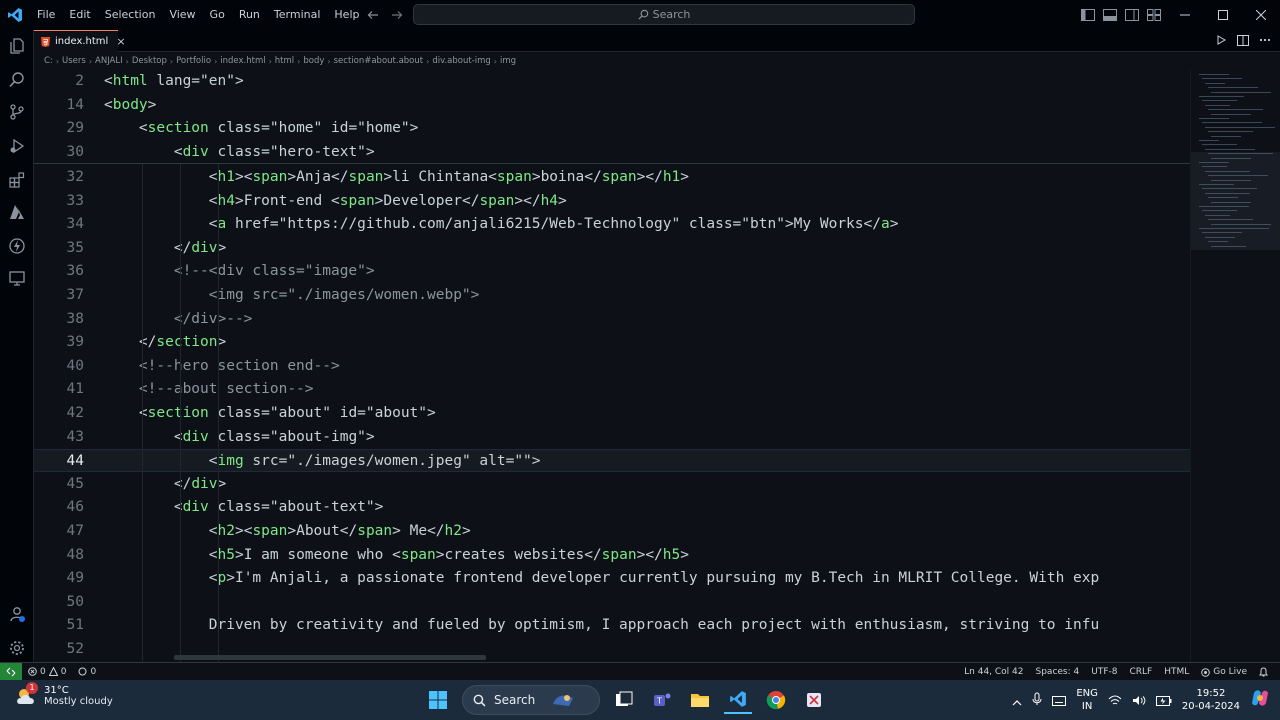  I want to click on horizontal-scrollbar, so click(330, 657).